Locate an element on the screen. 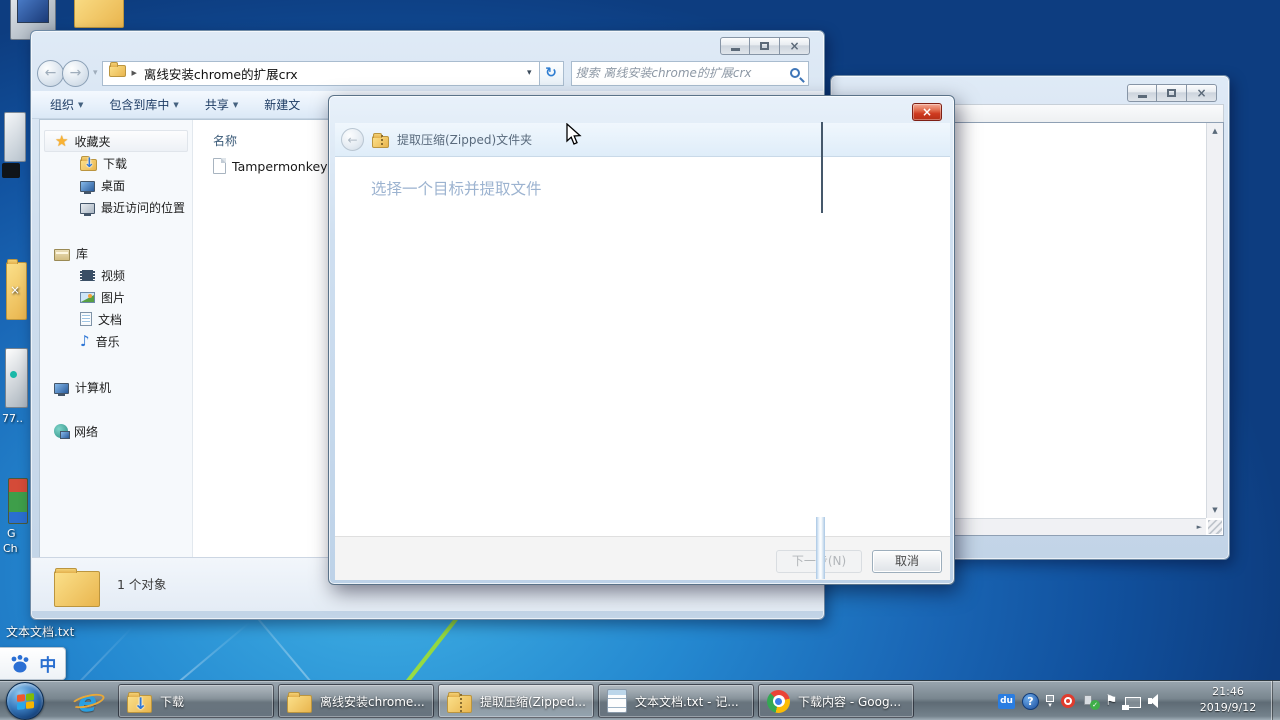 Image resolution: width=1280 pixels, height=720 pixels. desktop-icon-partial-device is located at coordinates (16, 378).